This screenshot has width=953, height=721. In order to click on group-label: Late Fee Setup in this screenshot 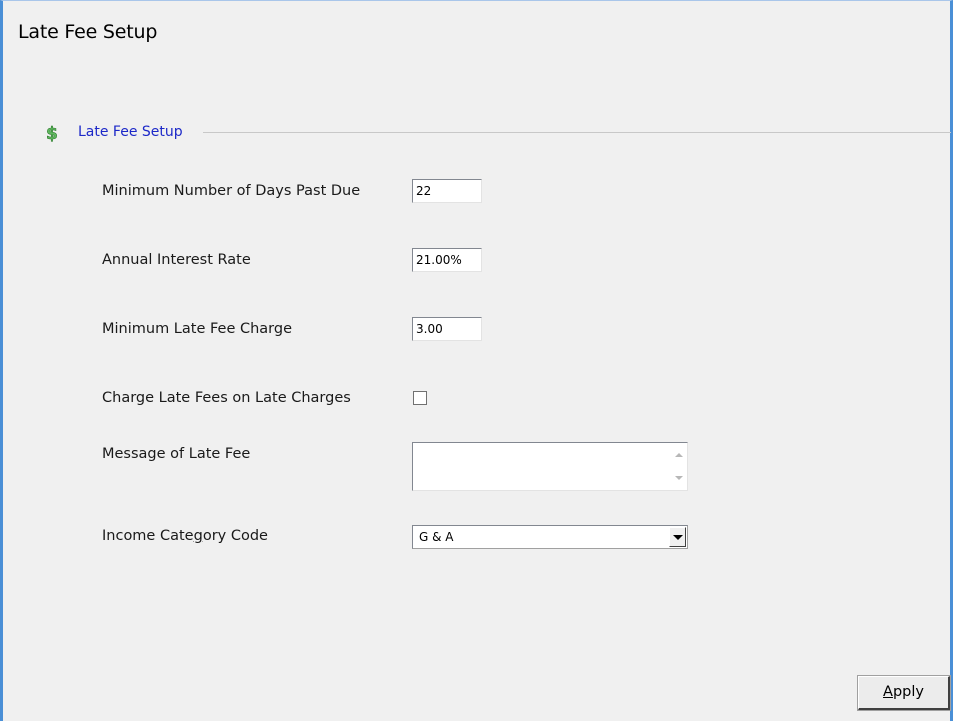, I will do `click(130, 132)`.